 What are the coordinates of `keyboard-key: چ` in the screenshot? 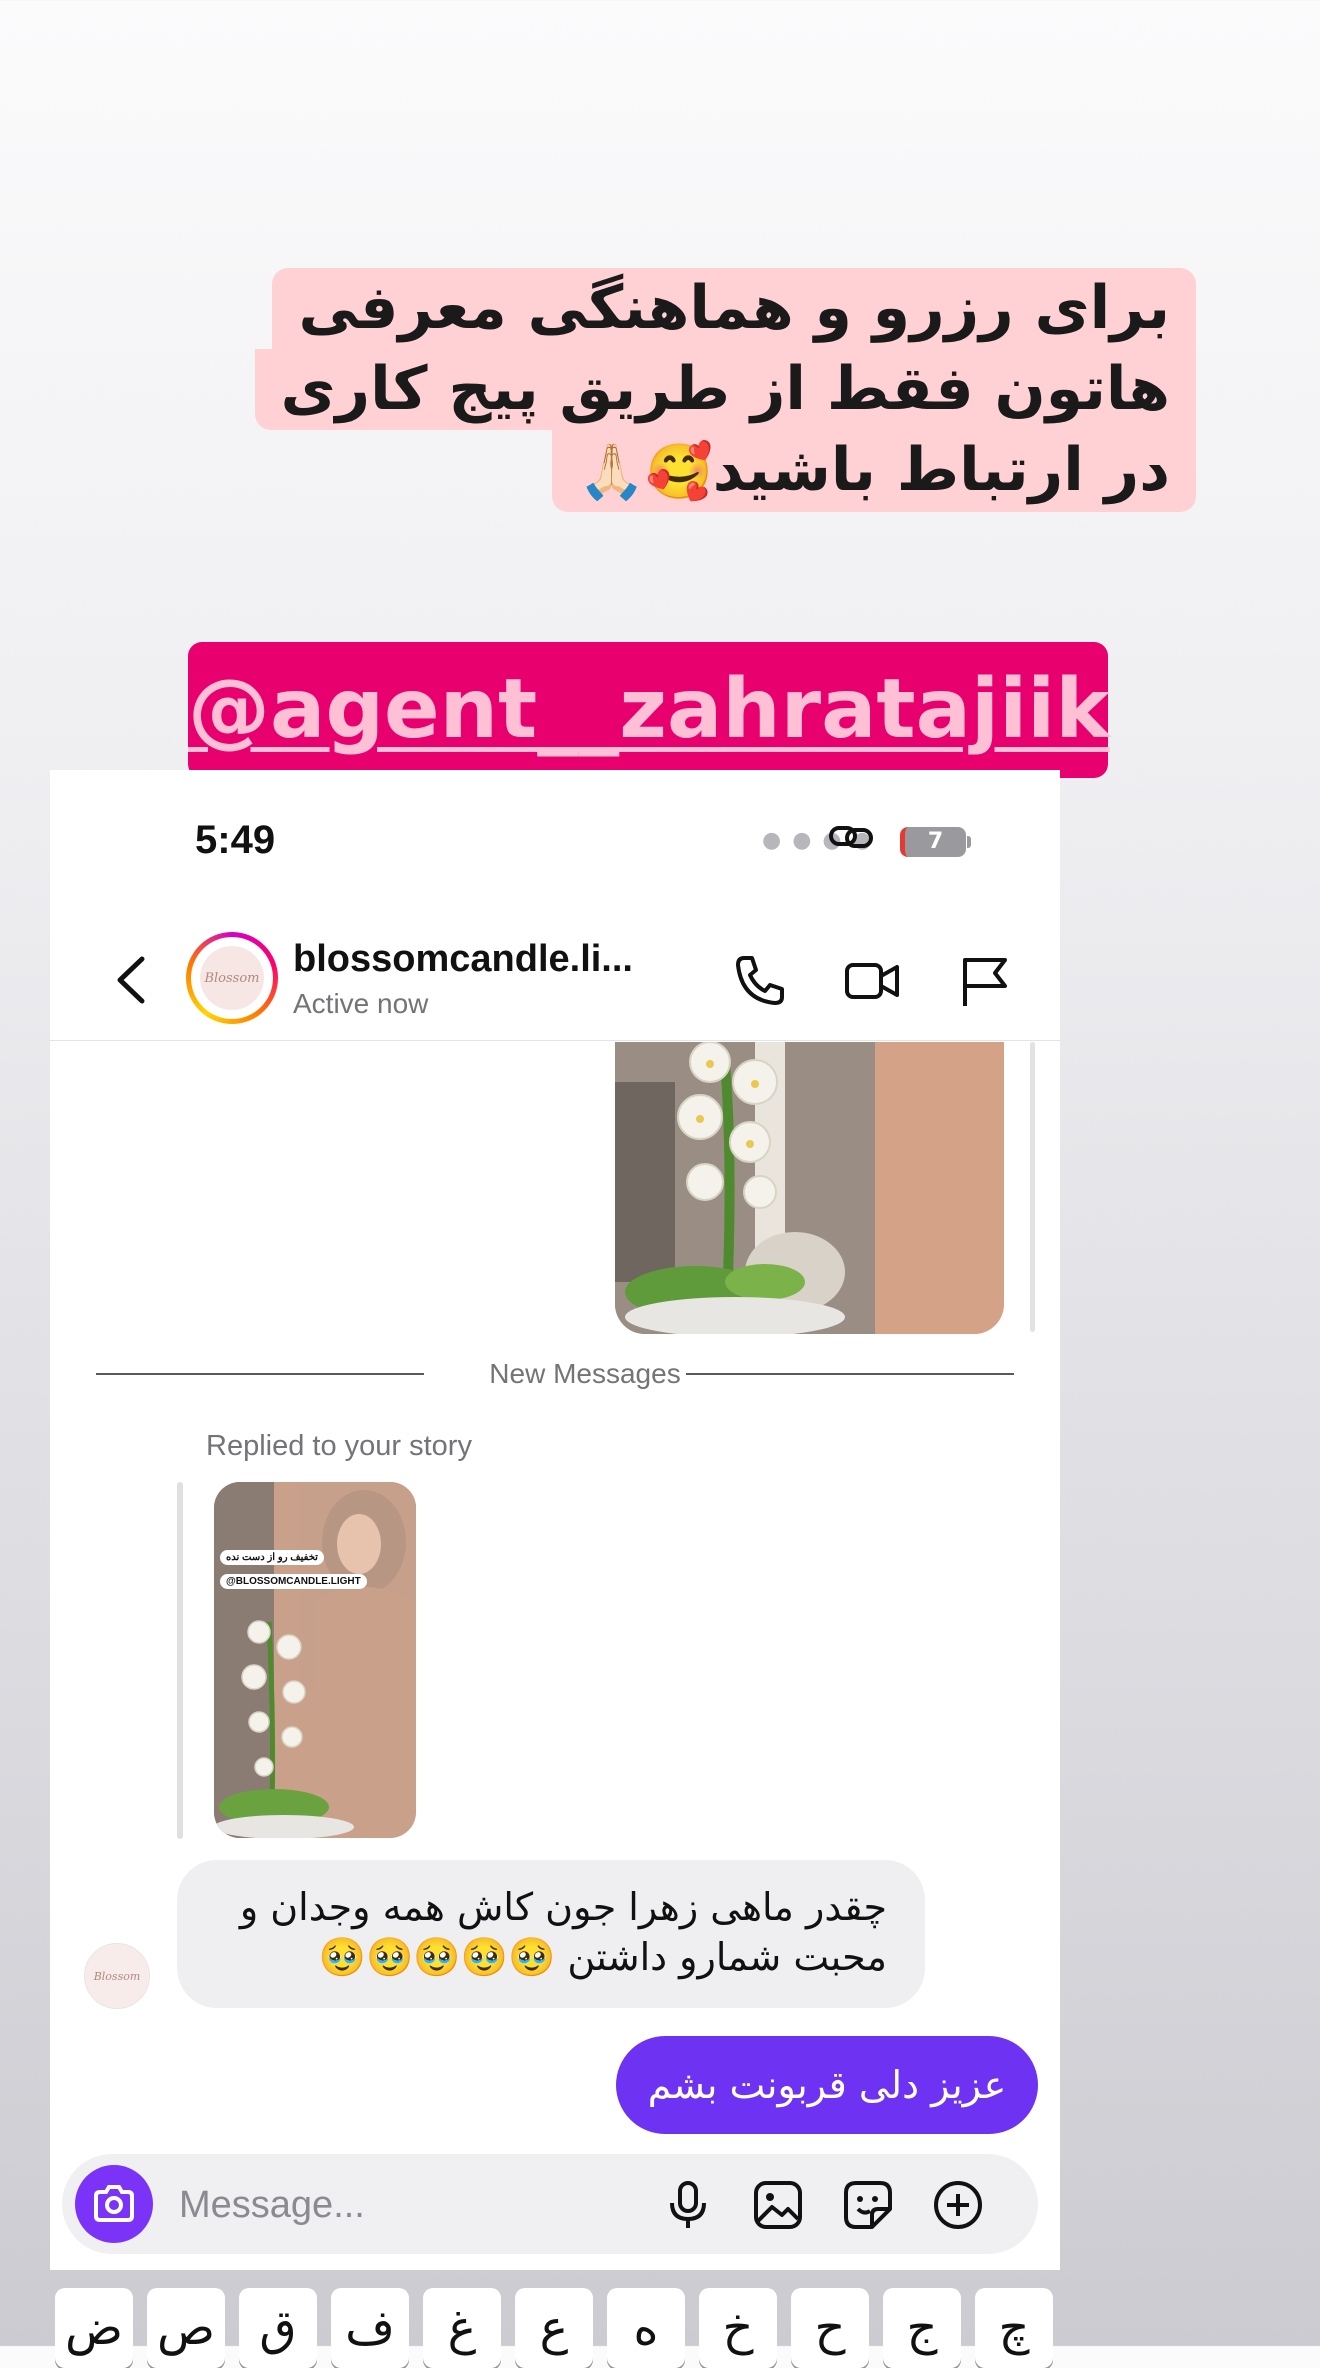 It's located at (1014, 2328).